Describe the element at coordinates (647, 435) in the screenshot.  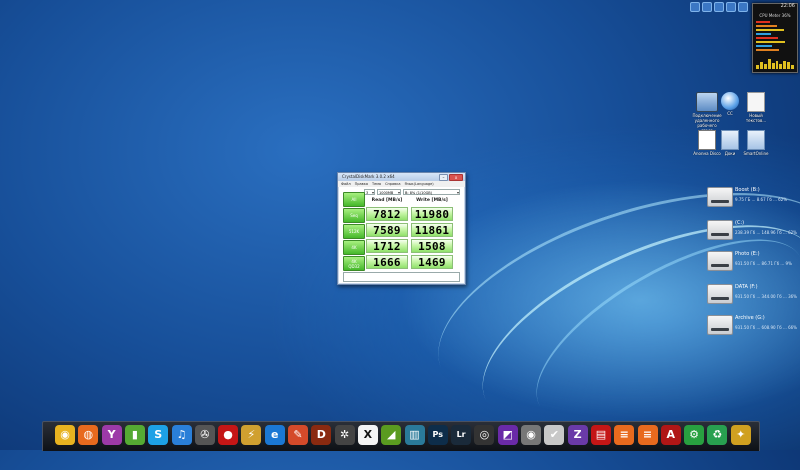
I see `menu2-icon: ≡` at that location.